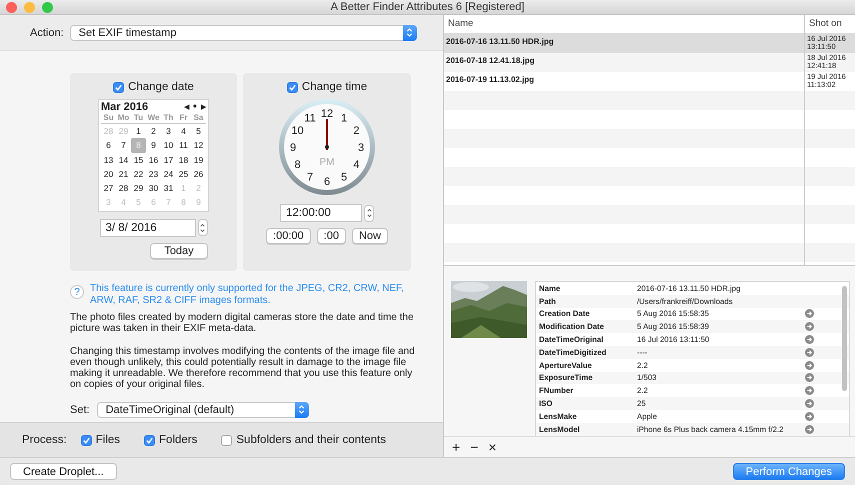 This screenshot has height=485, width=855. I want to click on calendar-day: 20, so click(108, 174).